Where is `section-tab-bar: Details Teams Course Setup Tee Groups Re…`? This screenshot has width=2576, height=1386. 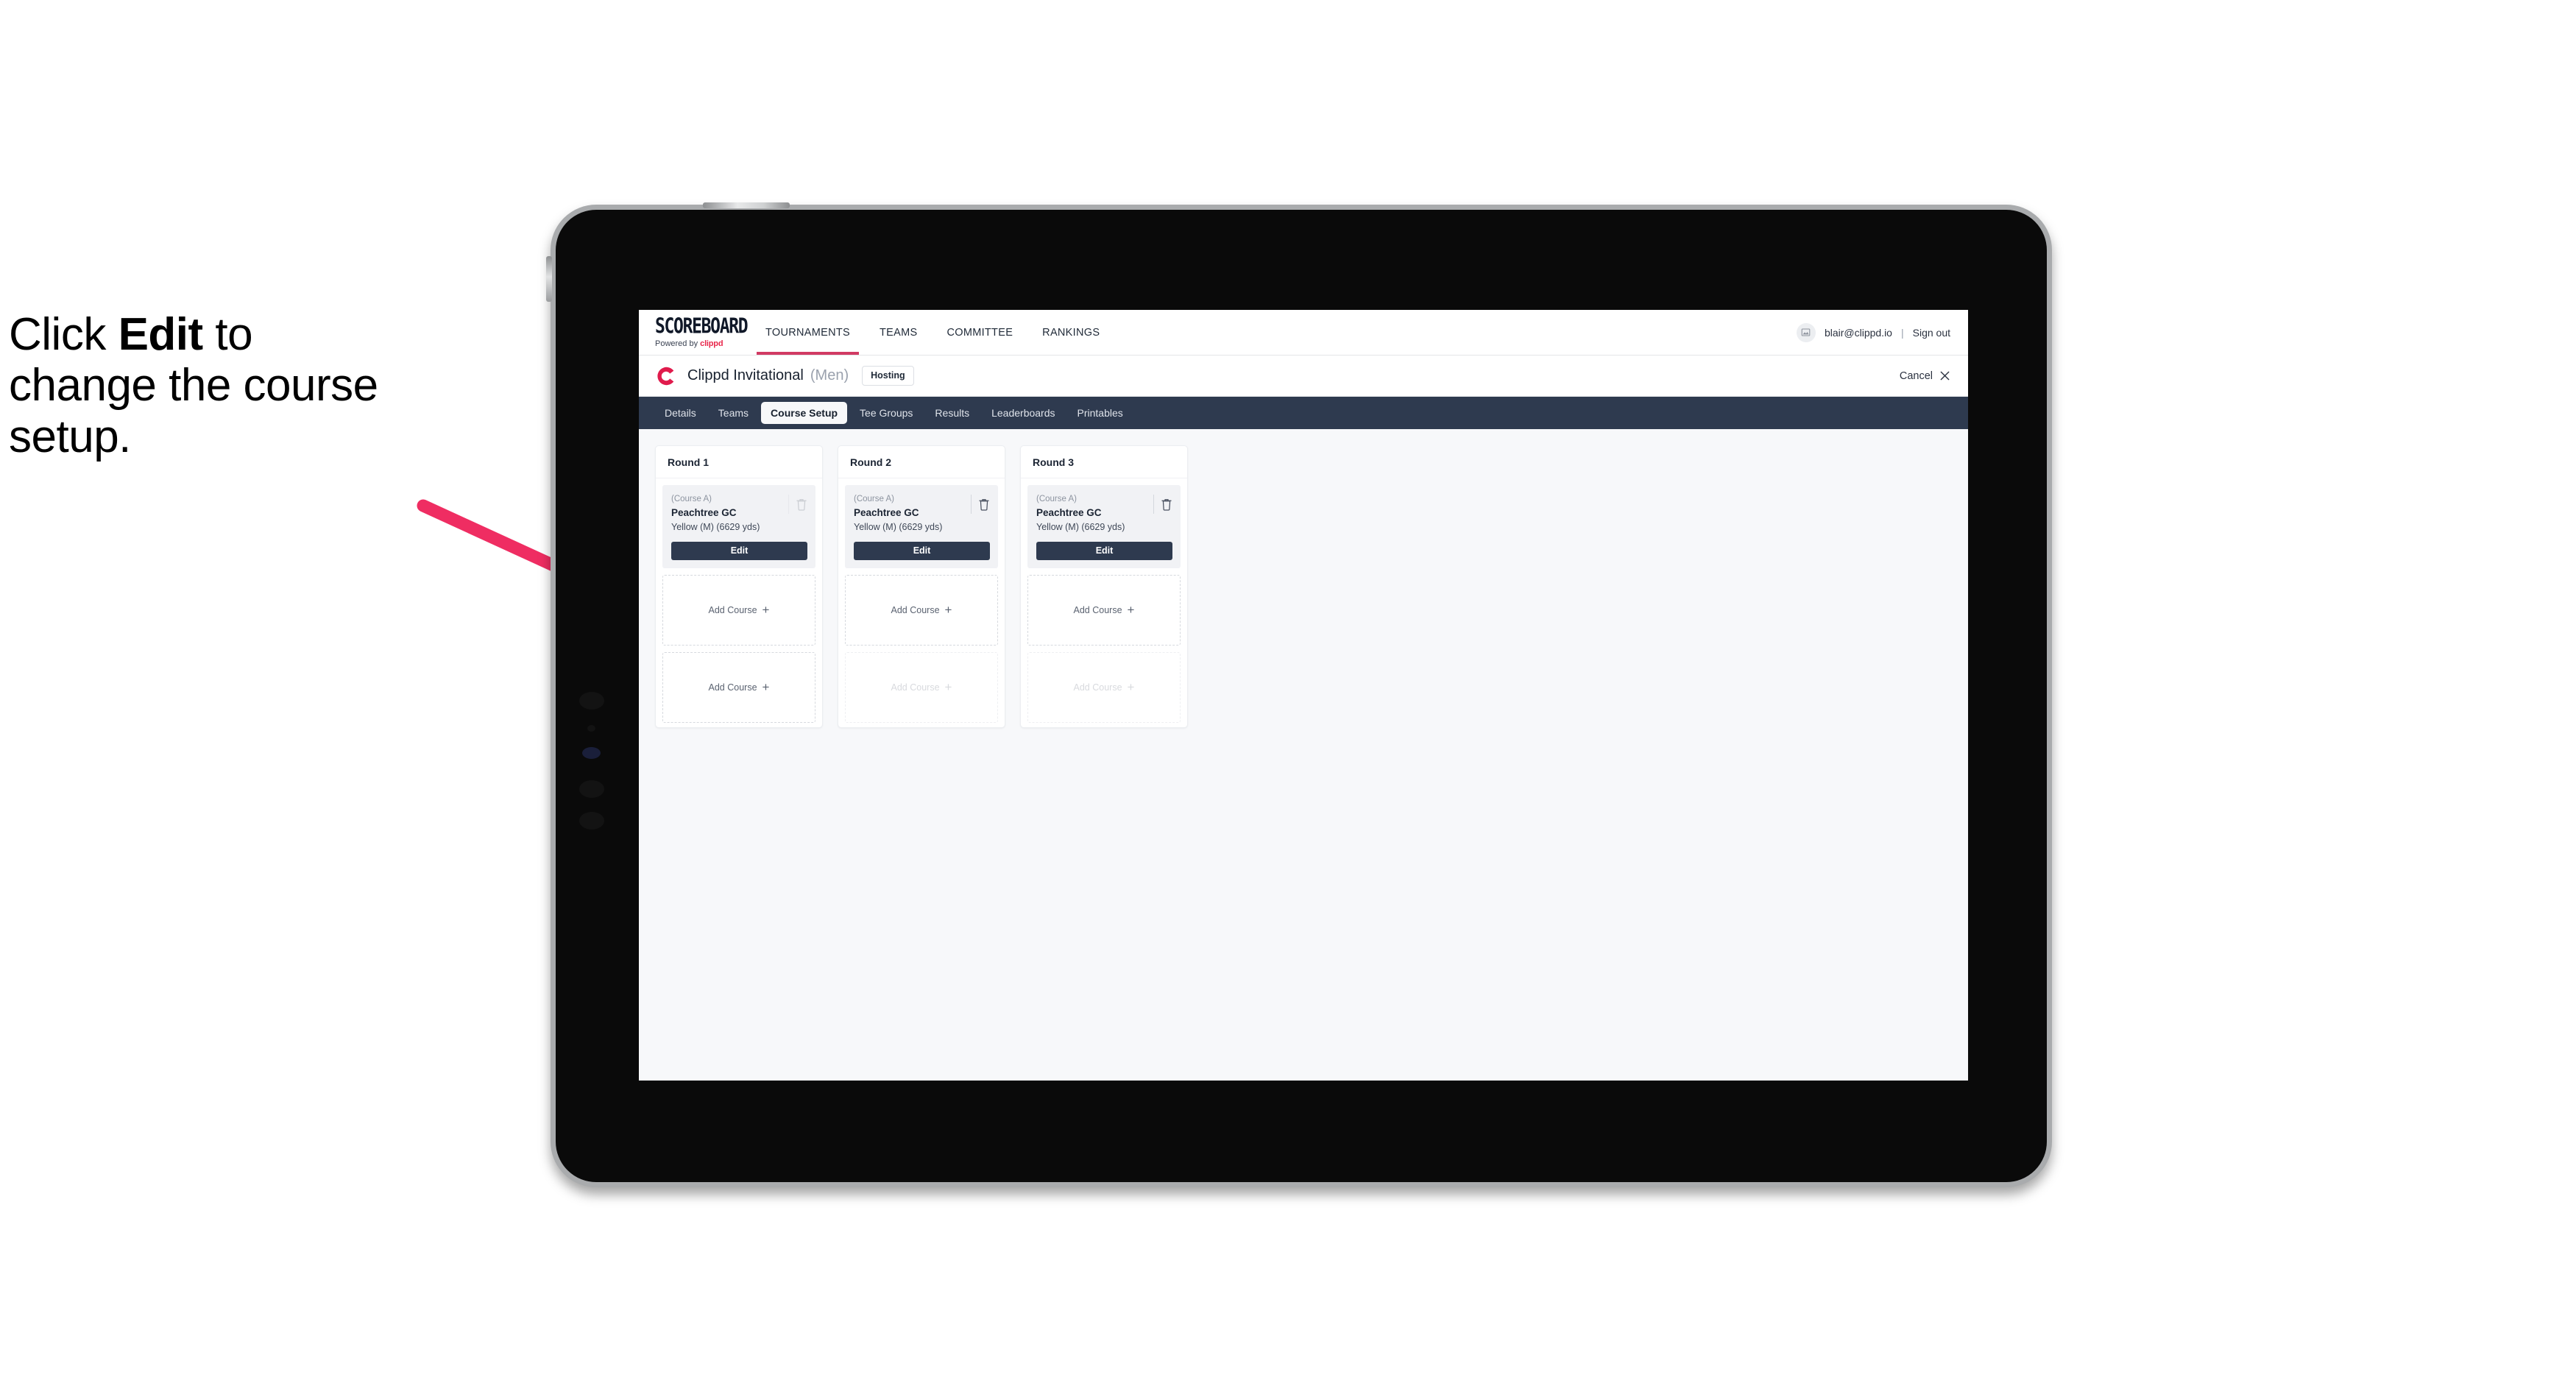
section-tab-bar: Details Teams Course Setup Tee Groups Re… is located at coordinates (1303, 413).